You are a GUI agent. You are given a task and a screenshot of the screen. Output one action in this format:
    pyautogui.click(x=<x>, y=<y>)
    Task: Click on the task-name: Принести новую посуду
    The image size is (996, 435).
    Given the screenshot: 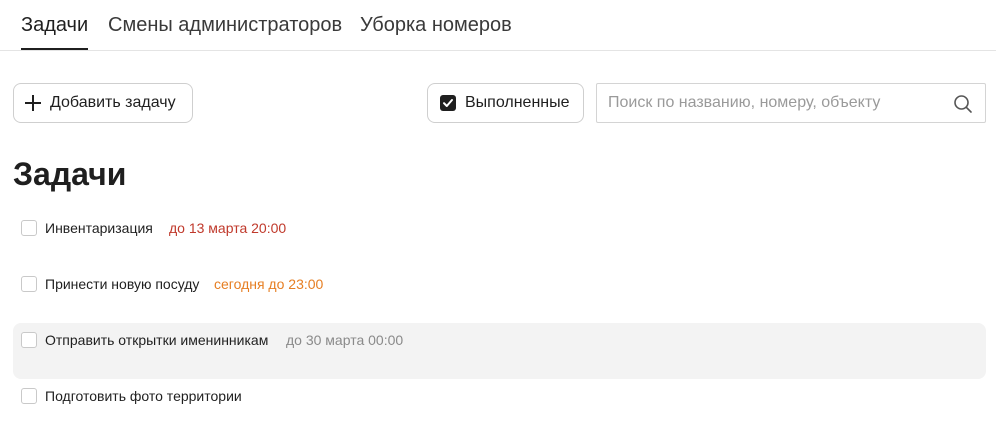 What is the action you would take?
    pyautogui.click(x=122, y=284)
    